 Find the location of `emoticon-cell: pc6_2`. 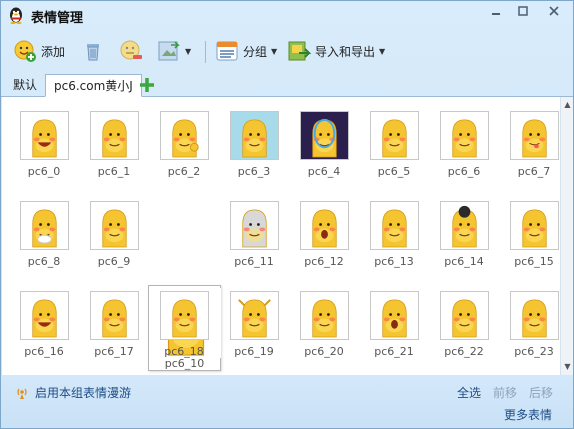

emoticon-cell: pc6_2 is located at coordinates (184, 147).